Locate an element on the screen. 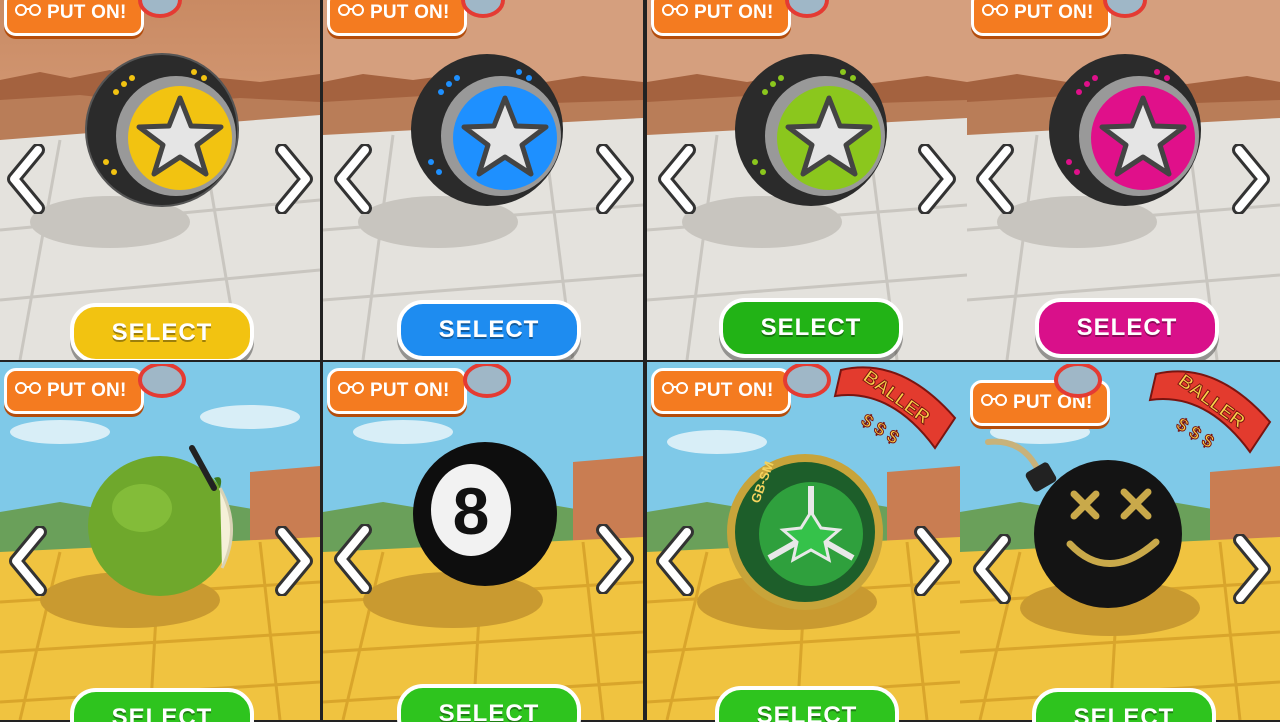 The image size is (1280, 722). apple-ball-icon is located at coordinates (160, 520).